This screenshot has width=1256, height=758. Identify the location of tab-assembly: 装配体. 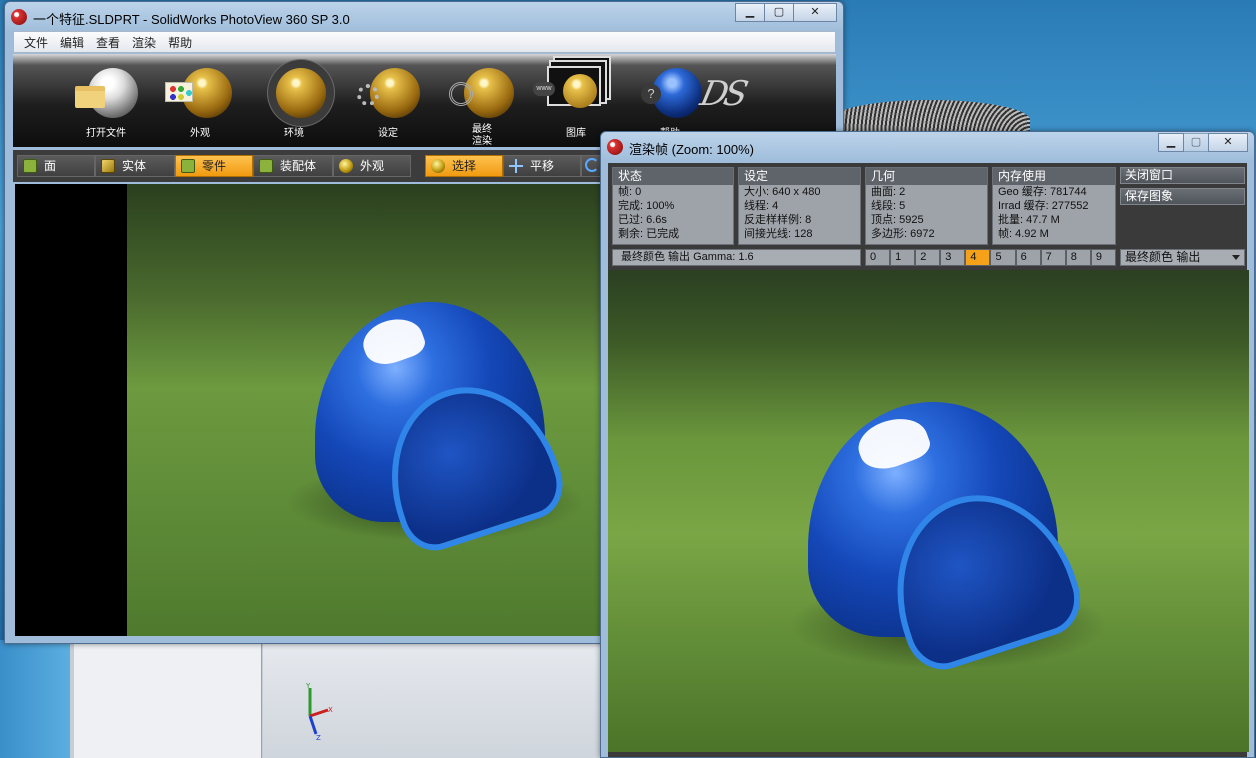
(293, 166).